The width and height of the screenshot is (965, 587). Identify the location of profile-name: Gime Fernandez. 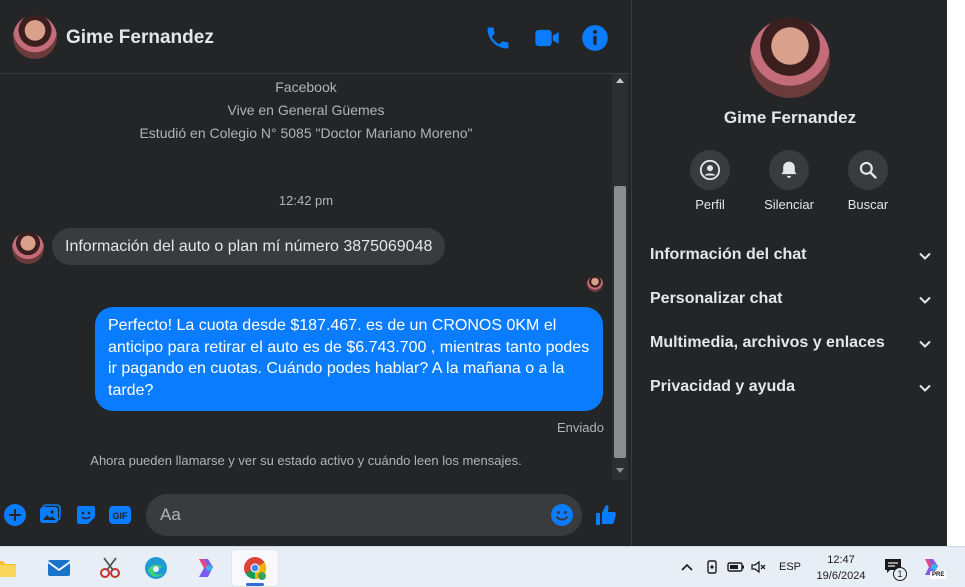
(790, 117).